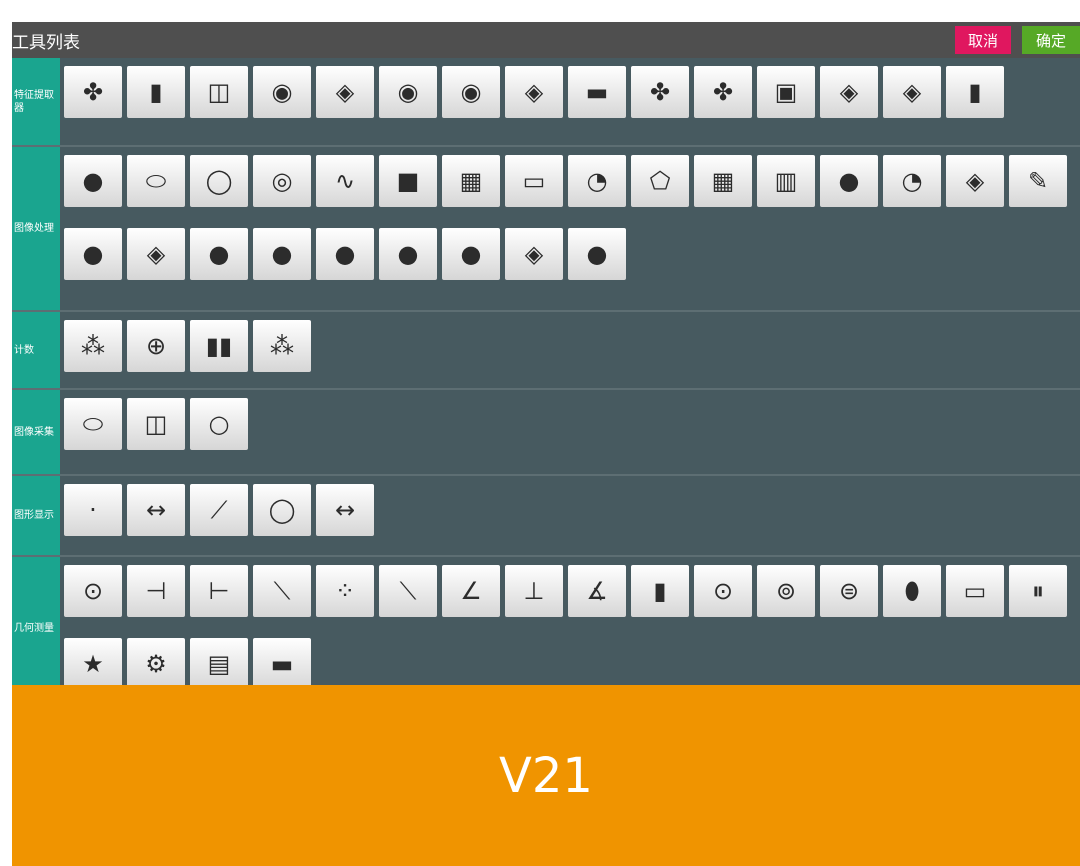 The width and height of the screenshot is (1080, 866). I want to click on tool-button: ⊣, so click(156, 599).